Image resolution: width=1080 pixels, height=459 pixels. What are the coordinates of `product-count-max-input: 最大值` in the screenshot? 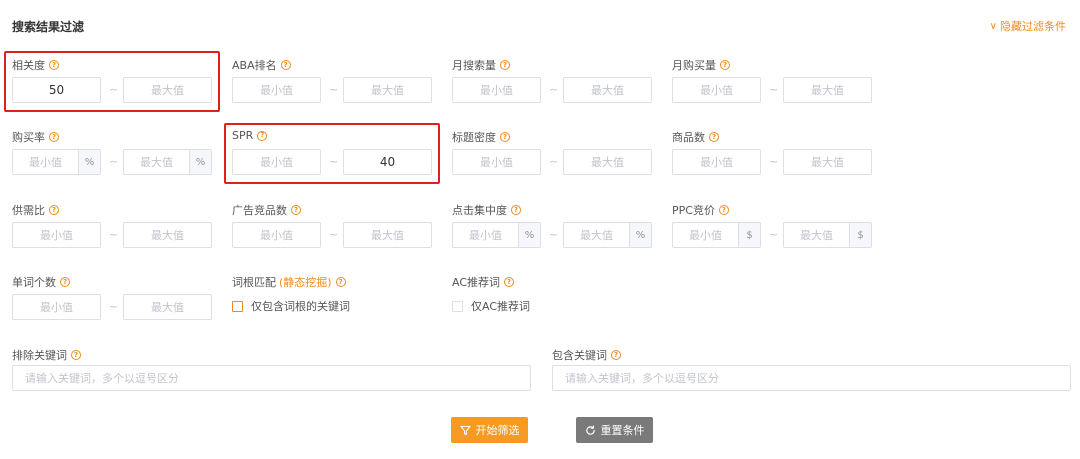 It's located at (827, 162).